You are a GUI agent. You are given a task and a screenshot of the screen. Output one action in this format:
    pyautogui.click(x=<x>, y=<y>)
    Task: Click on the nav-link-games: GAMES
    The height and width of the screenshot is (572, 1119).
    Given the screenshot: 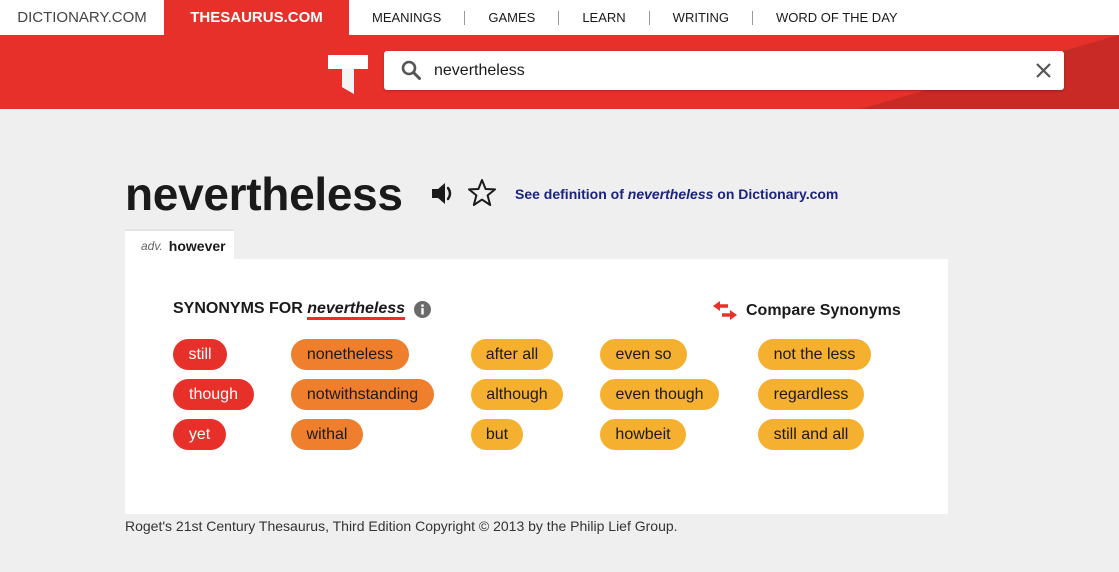 What is the action you would take?
    pyautogui.click(x=511, y=17)
    